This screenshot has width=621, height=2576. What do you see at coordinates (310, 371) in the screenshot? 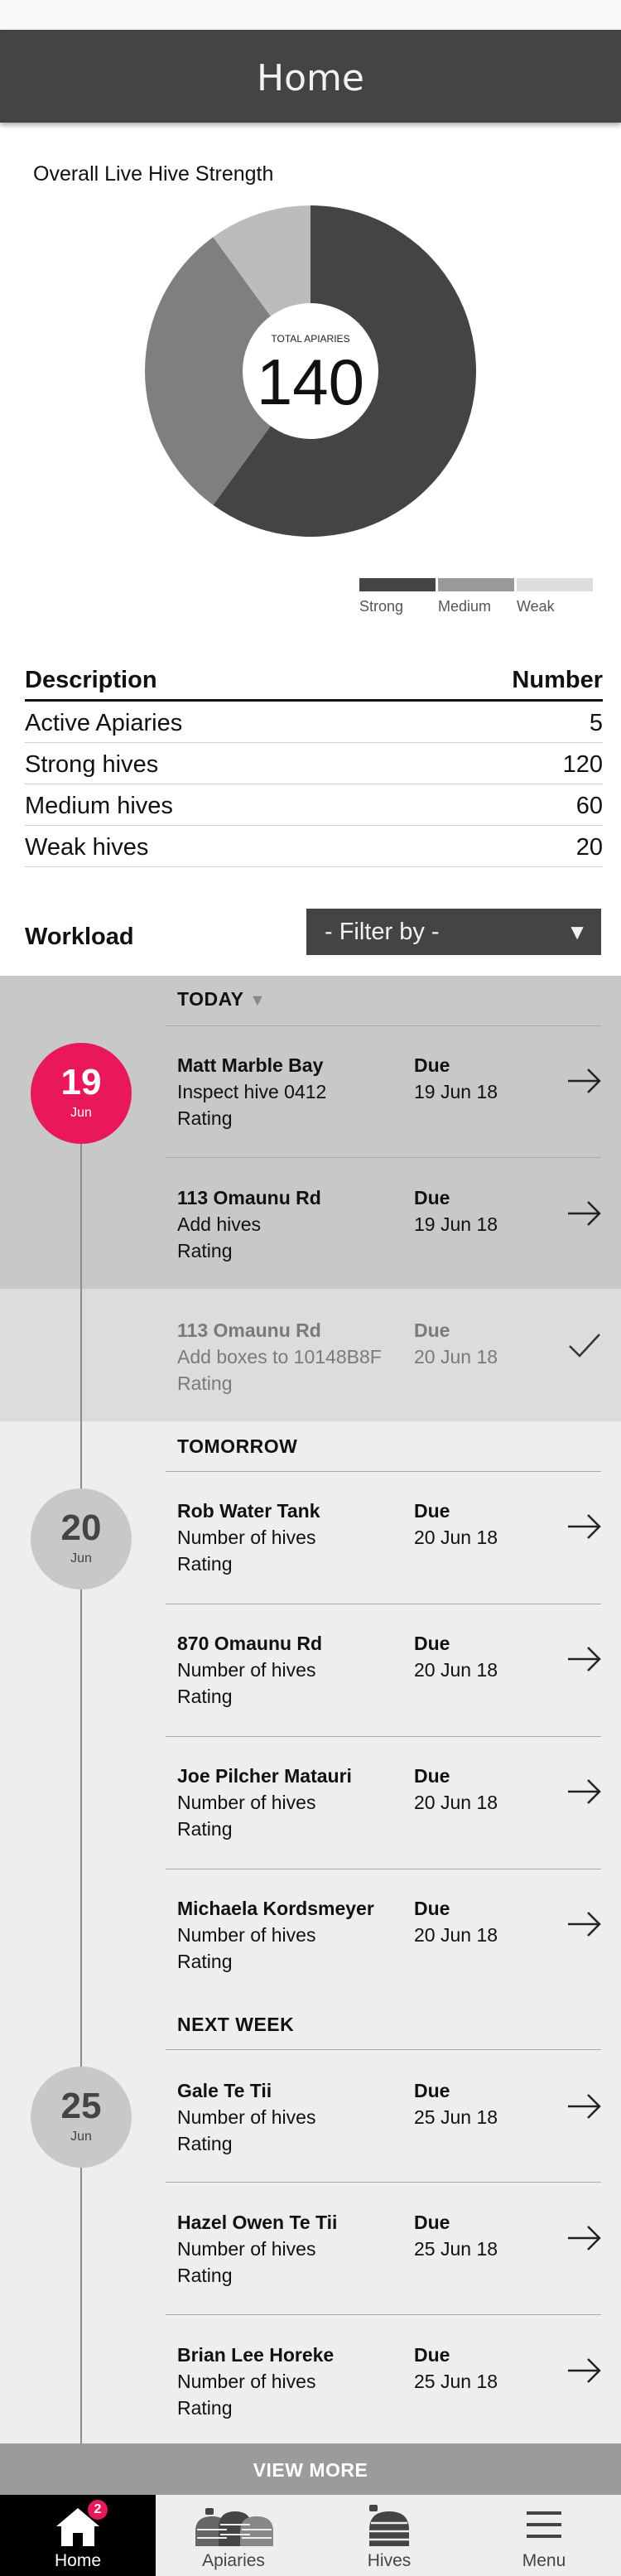
I see `hive-strength-donut: TOTAL APIARIES 140` at bounding box center [310, 371].